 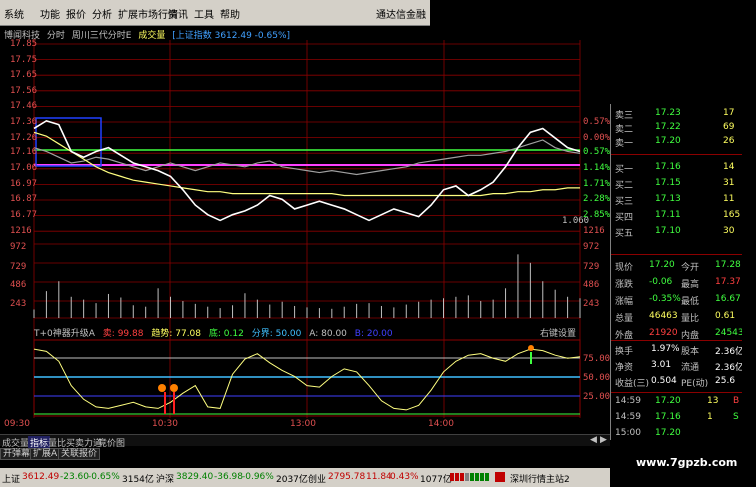 I want to click on cy-index-value: 2795.78, so click(x=347, y=477).